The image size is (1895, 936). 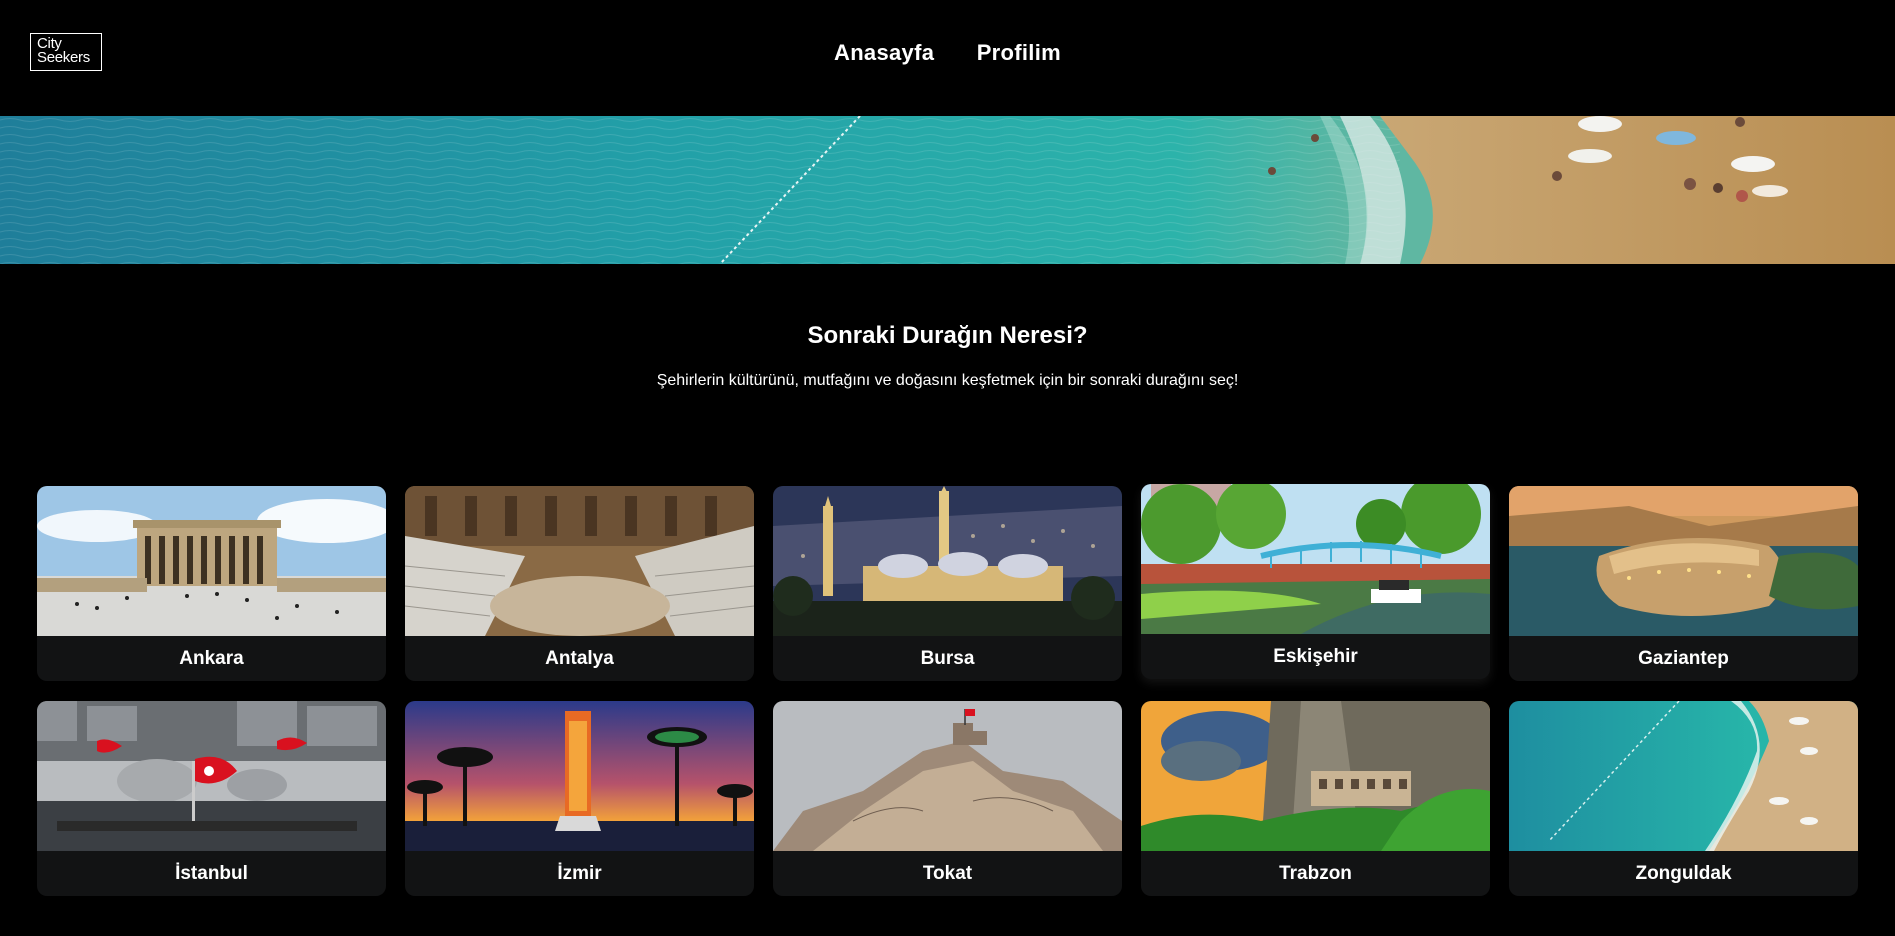 I want to click on city-card-trabzon: Trabzon, so click(x=1315, y=798).